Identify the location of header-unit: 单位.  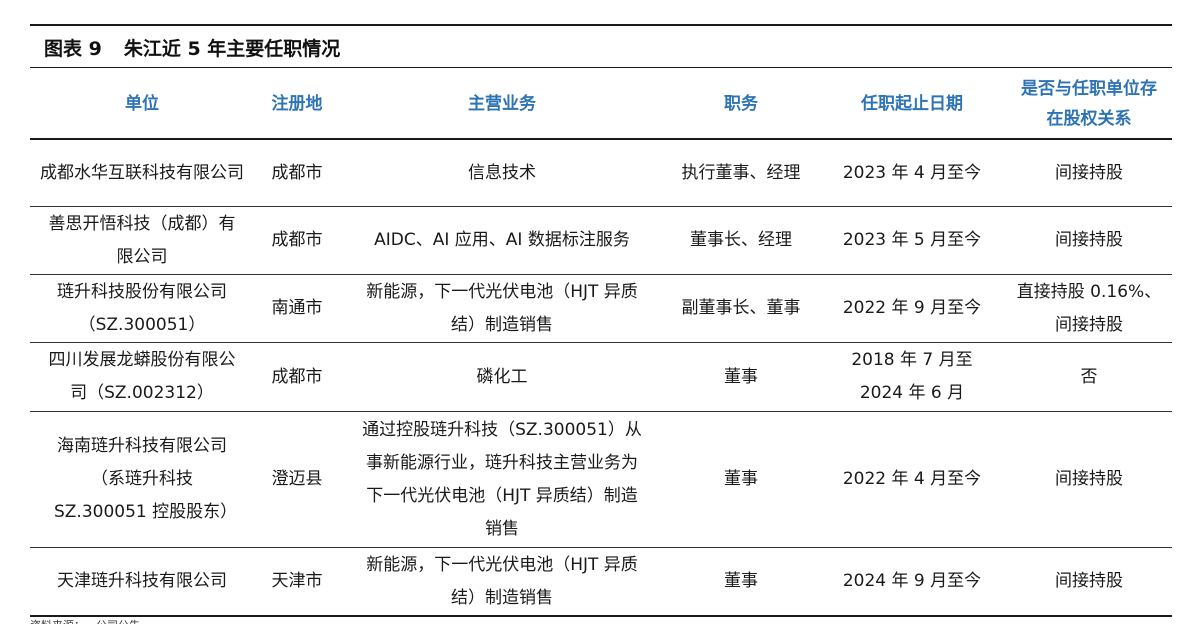
(142, 104).